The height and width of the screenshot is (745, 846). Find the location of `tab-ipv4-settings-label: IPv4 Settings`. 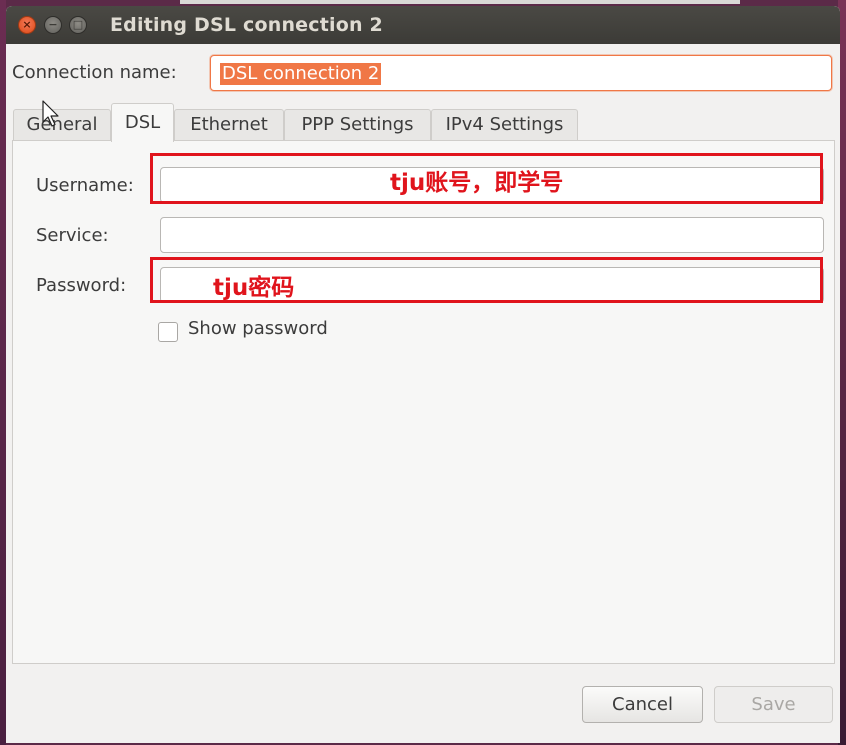

tab-ipv4-settings-label: IPv4 Settings is located at coordinates (504, 124).